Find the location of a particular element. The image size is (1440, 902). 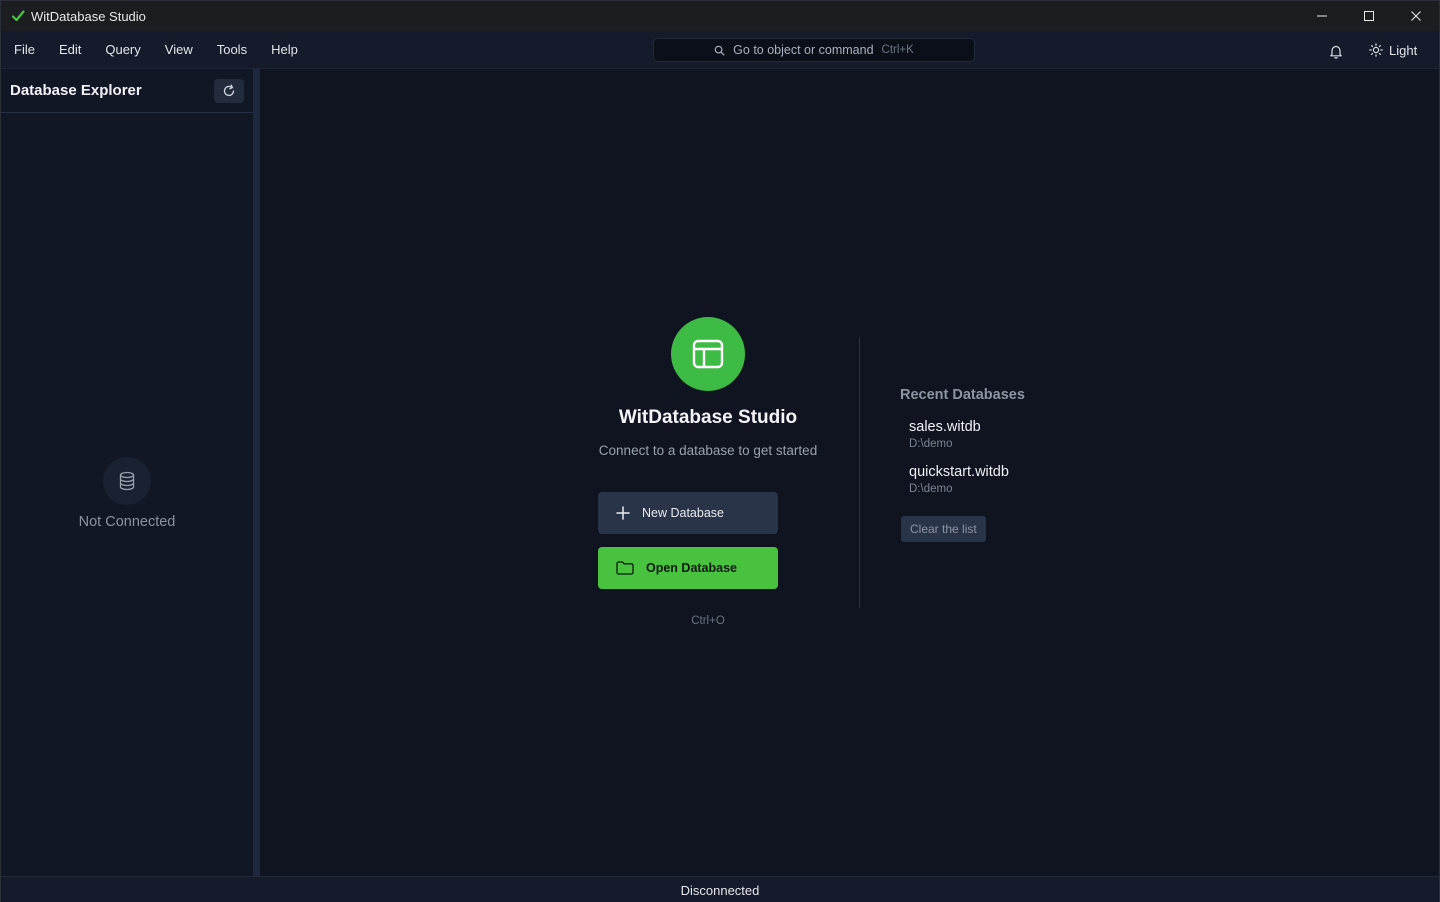

welcome-subtitle: Connect to a database to get started is located at coordinates (708, 450).